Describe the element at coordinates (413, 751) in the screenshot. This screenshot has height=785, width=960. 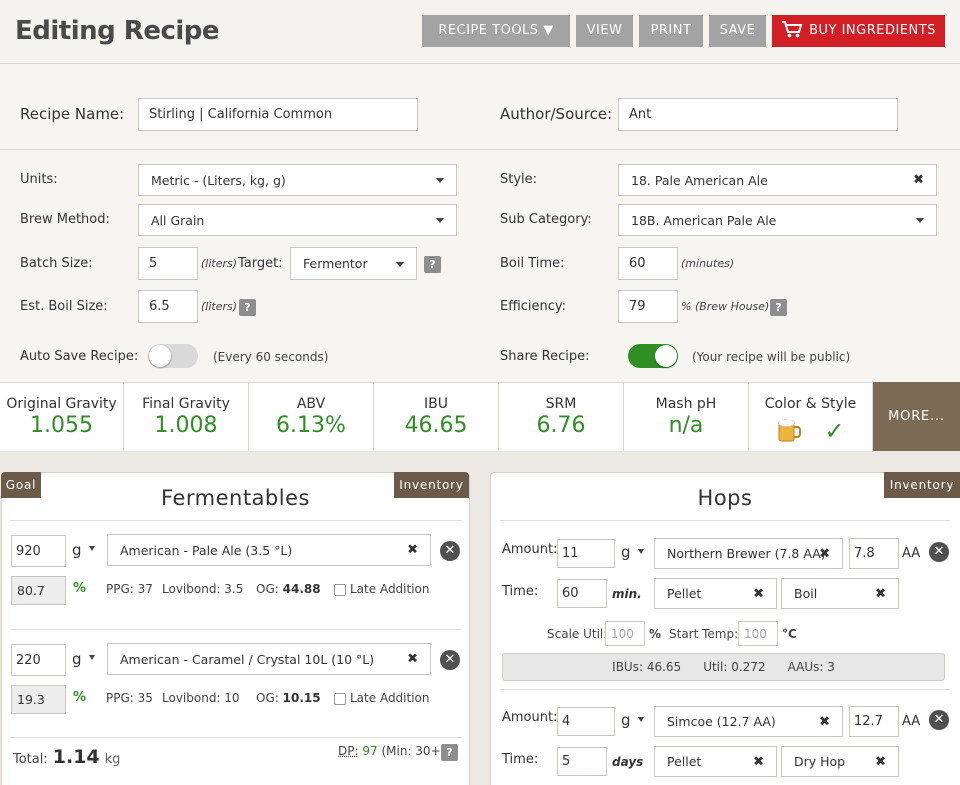
I see `dp-min: (Min: 30+)` at that location.